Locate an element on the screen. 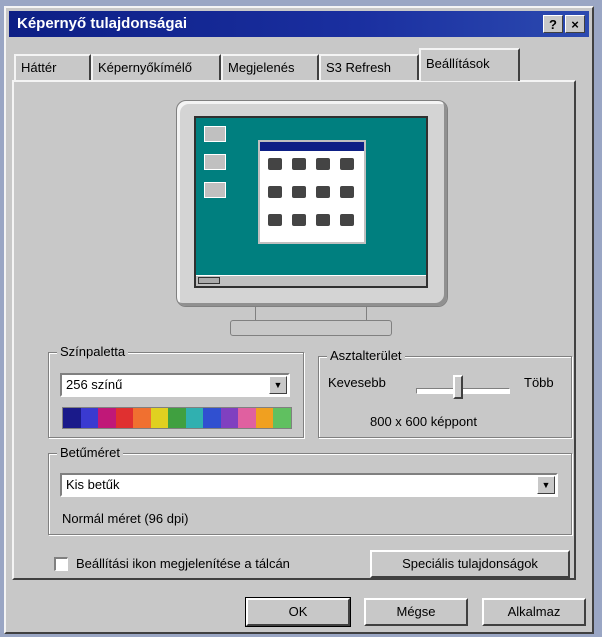  tab-s3-refresh: S3 Refresh is located at coordinates (369, 67).